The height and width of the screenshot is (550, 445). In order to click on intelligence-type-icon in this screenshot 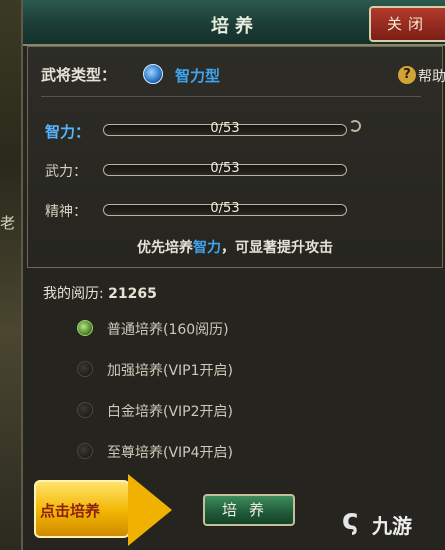, I will do `click(153, 74)`.